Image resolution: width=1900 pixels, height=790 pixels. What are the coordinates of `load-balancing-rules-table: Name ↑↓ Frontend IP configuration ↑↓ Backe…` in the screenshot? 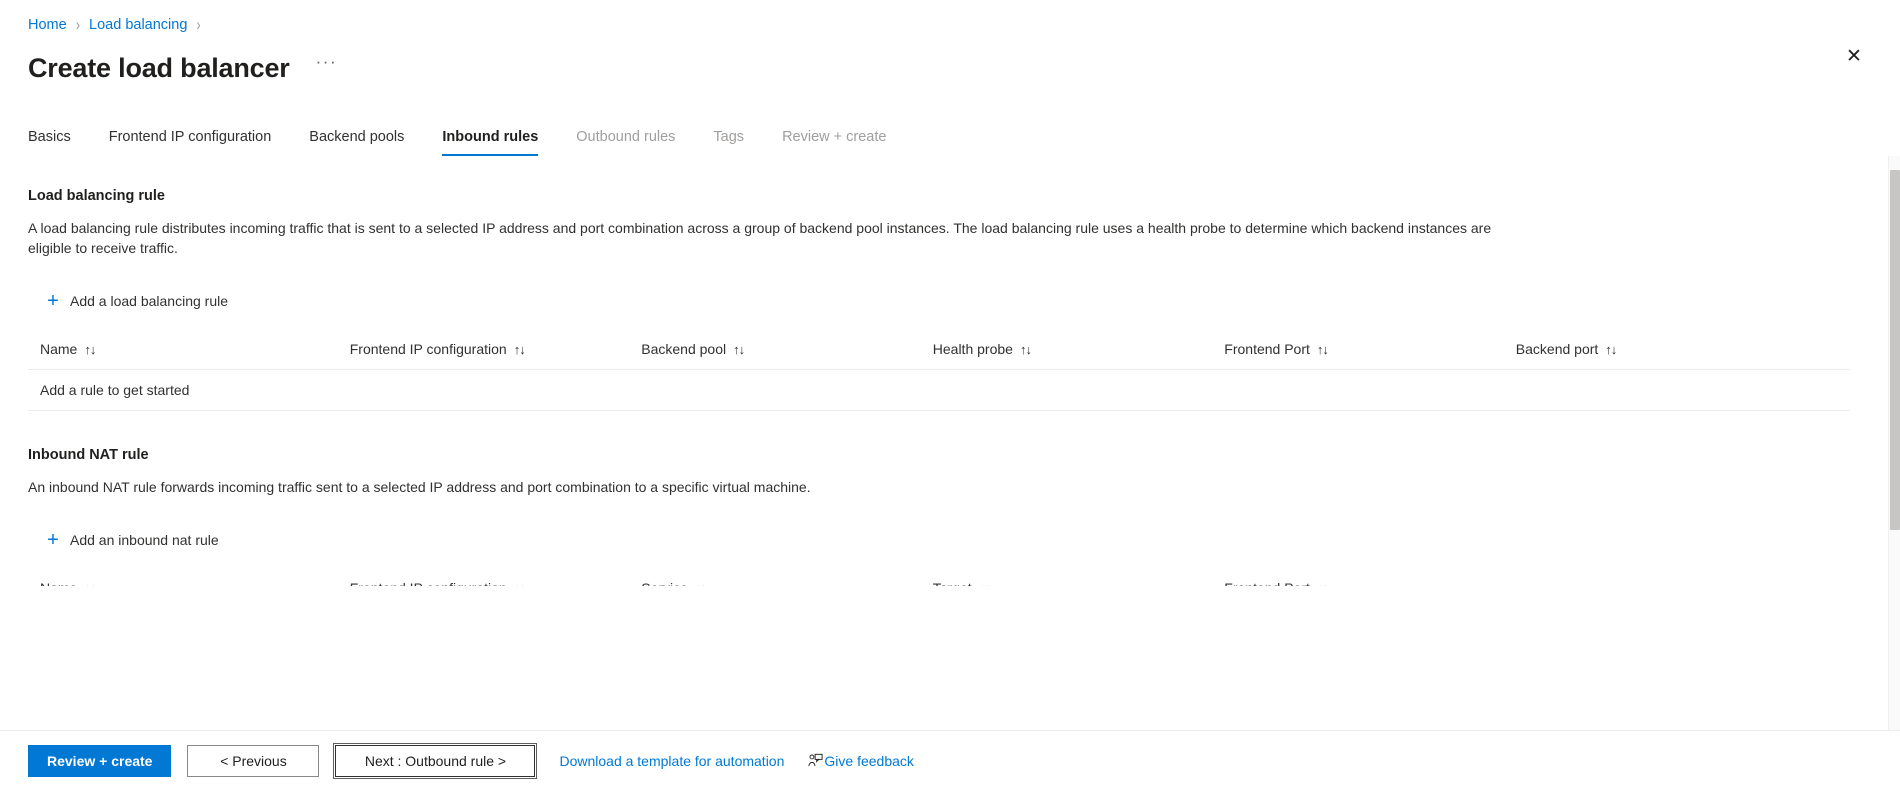 It's located at (939, 370).